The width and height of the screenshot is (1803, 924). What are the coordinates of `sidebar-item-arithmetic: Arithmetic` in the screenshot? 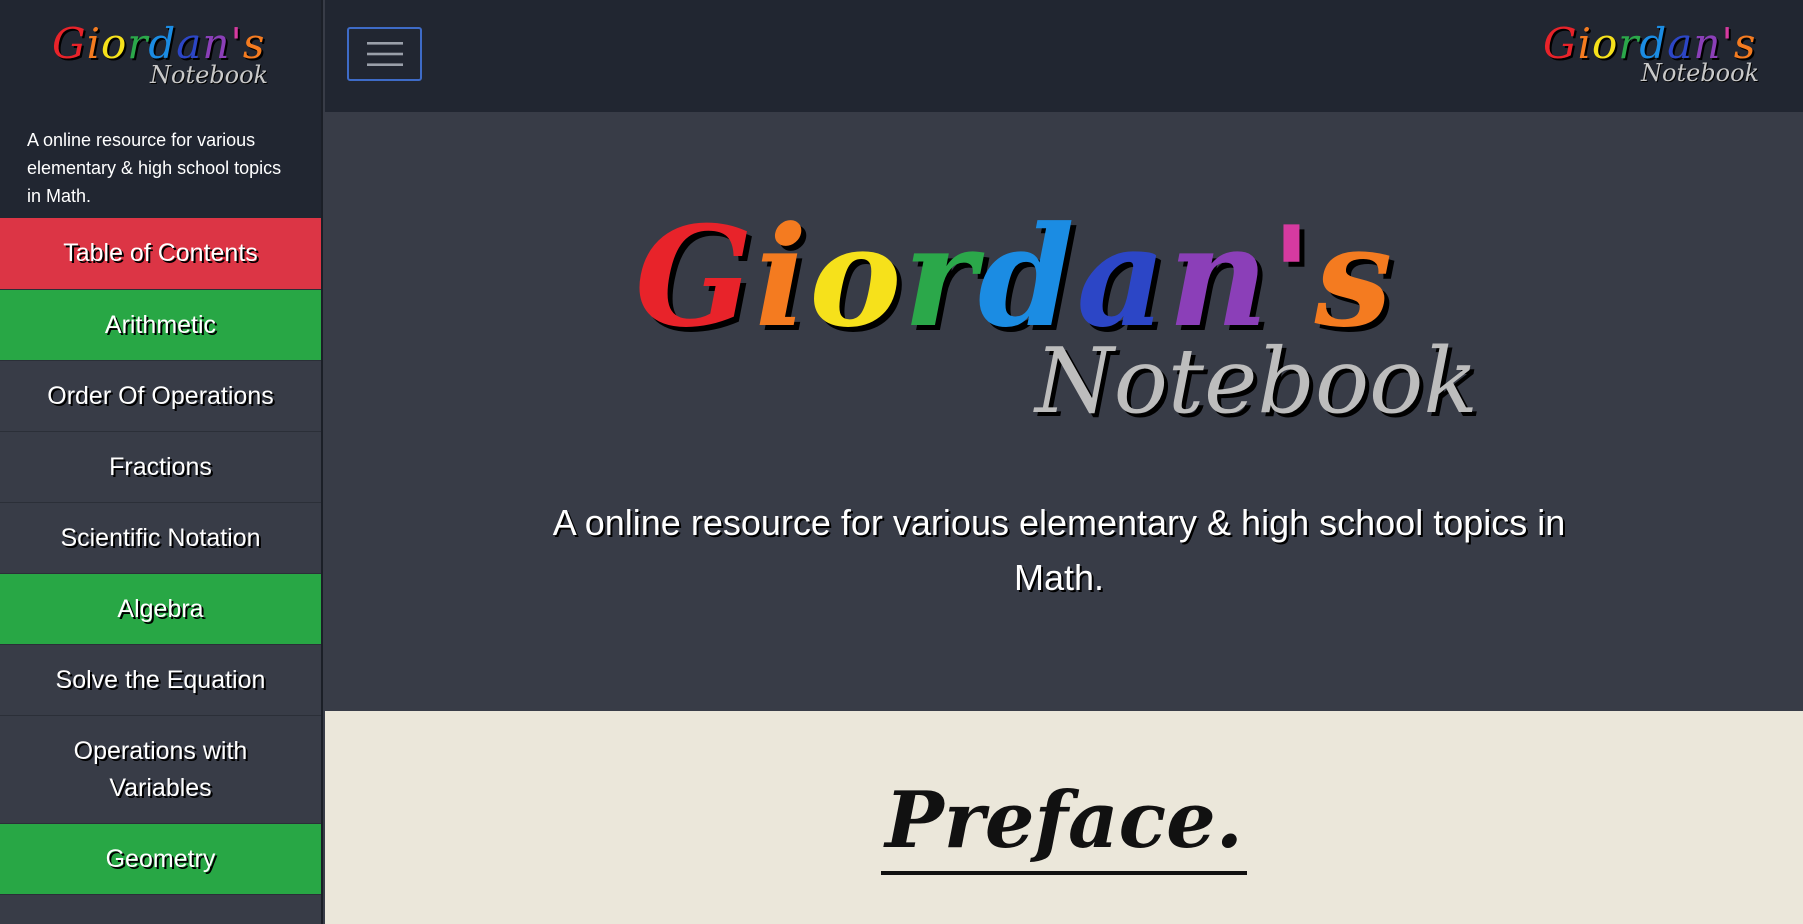 It's located at (160, 325).